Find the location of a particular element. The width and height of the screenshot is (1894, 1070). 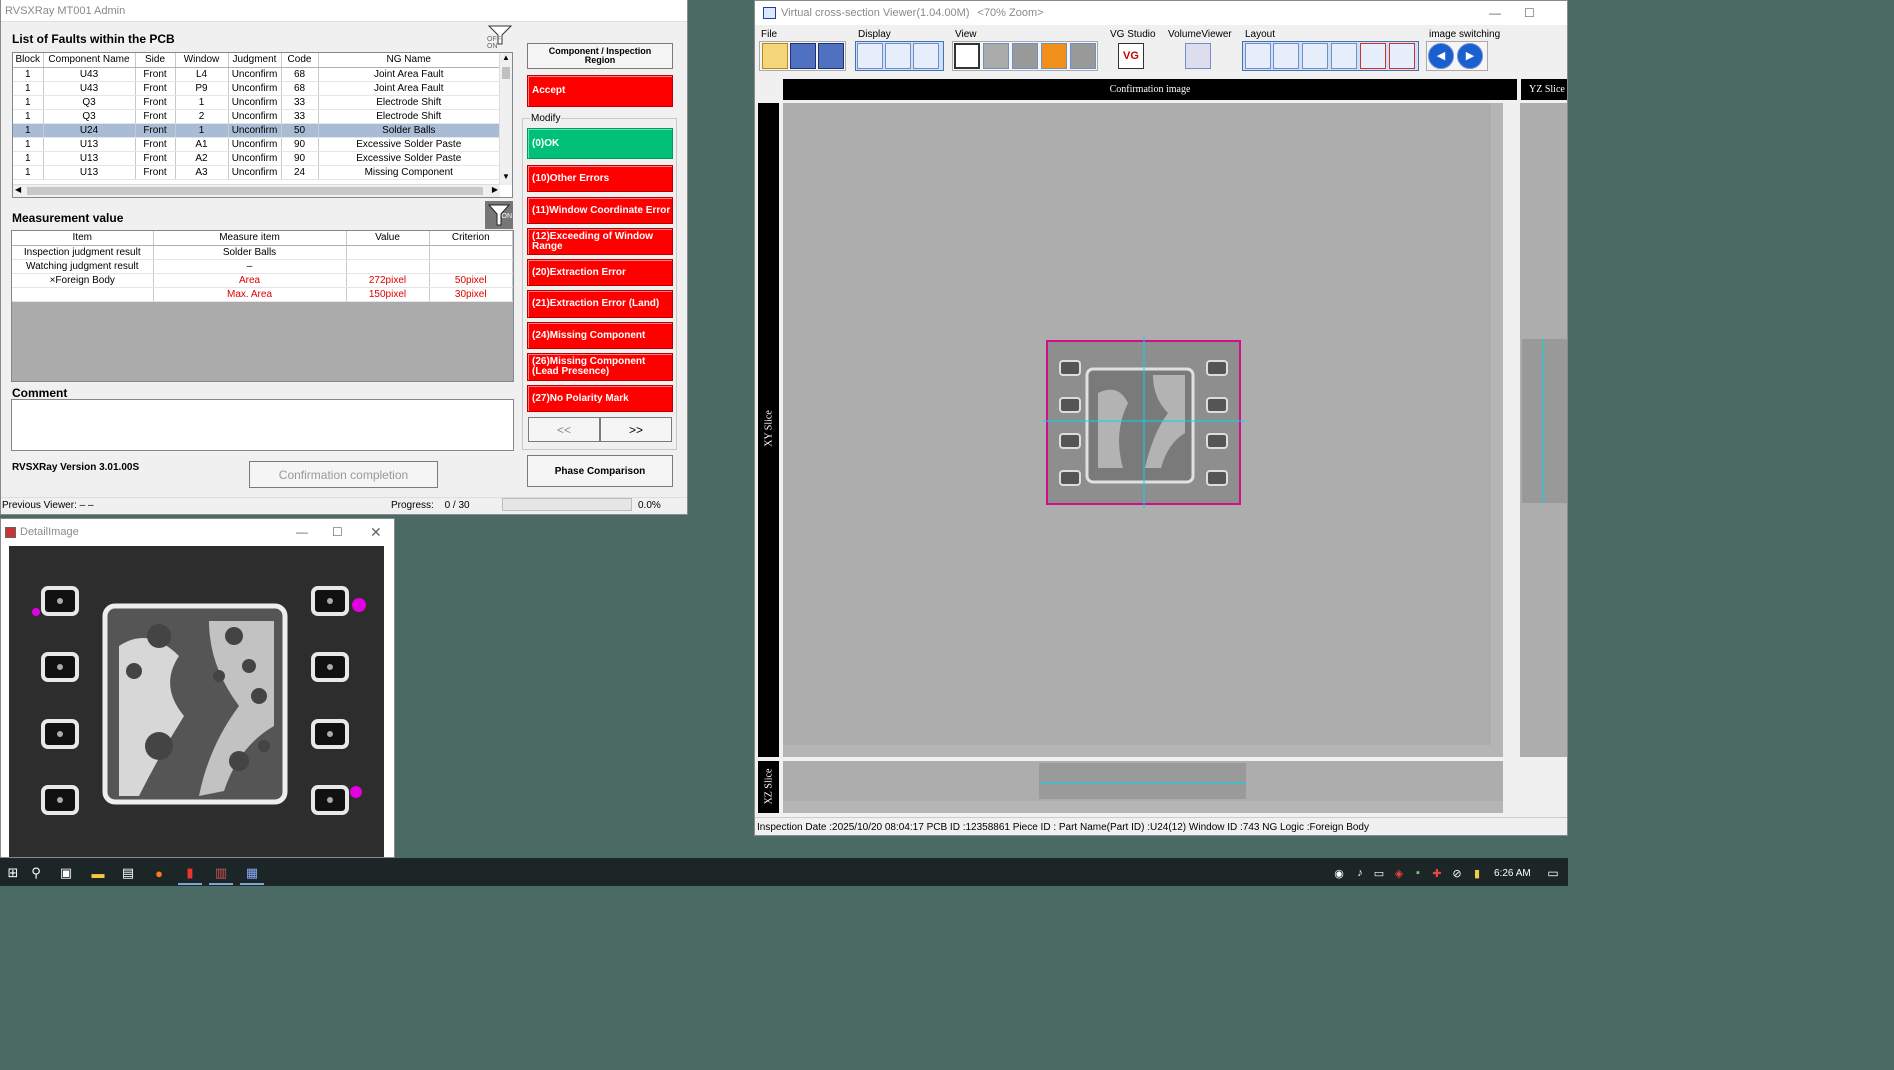

fault-filter-icon: OFF ON is located at coordinates (500, 37).